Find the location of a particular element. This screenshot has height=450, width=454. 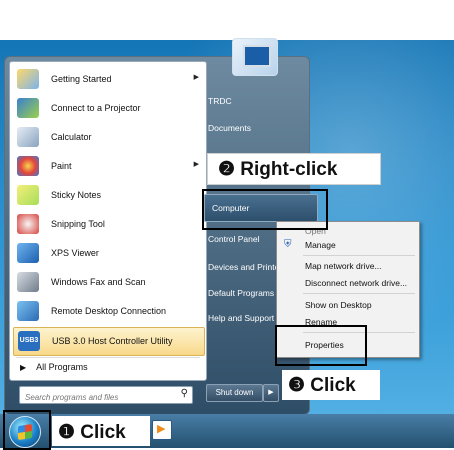

program-label: Remote Desktop Connection is located at coordinates (109, 311).